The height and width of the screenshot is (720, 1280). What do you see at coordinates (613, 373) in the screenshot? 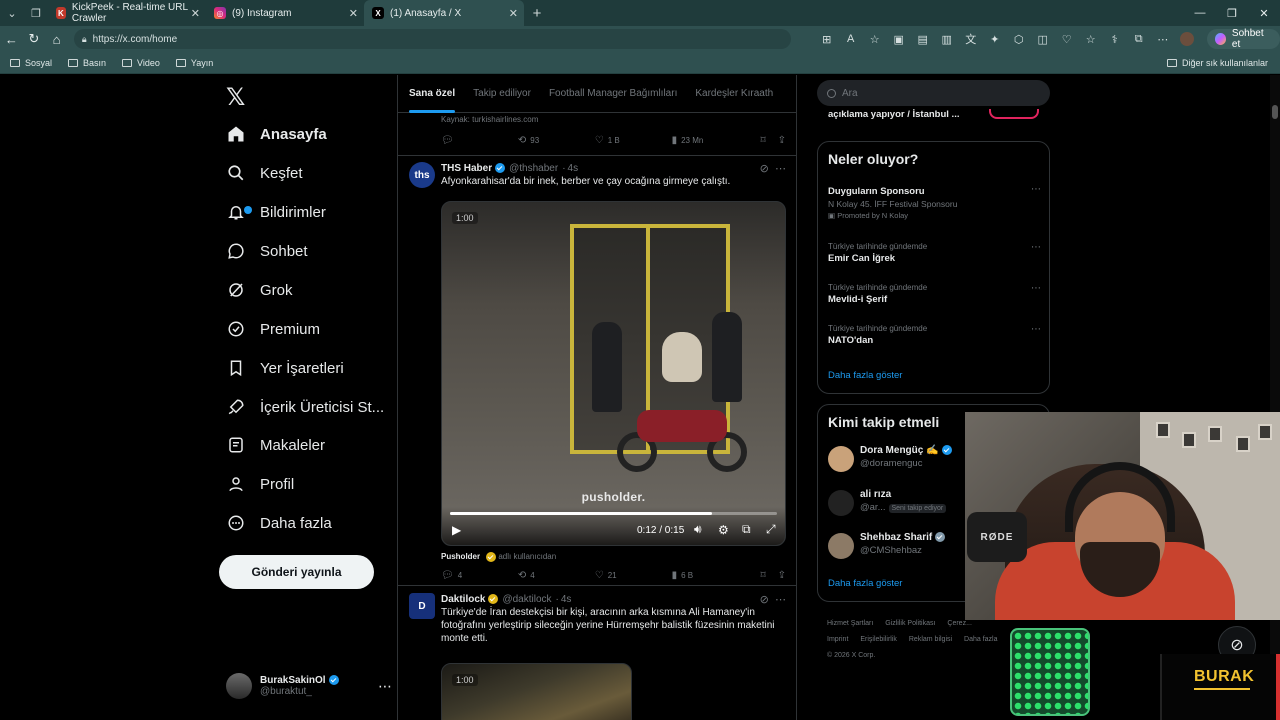
I see `tweet-video: 1:00 pusholder. ▶ 0:12 / 0:15 🔊︎ ⚙ ⧉ ⤢` at bounding box center [613, 373].